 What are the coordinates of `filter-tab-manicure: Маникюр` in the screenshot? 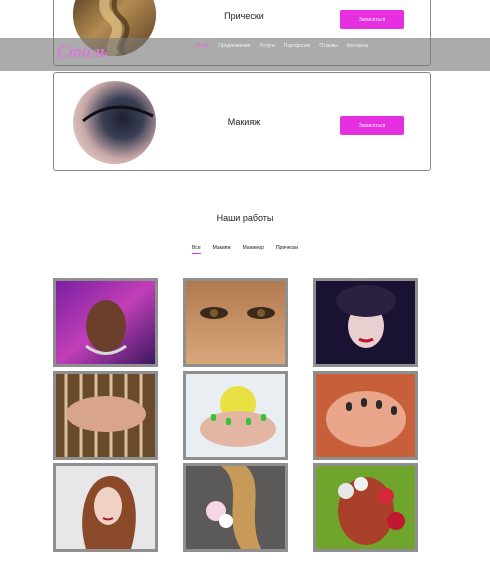 It's located at (253, 249).